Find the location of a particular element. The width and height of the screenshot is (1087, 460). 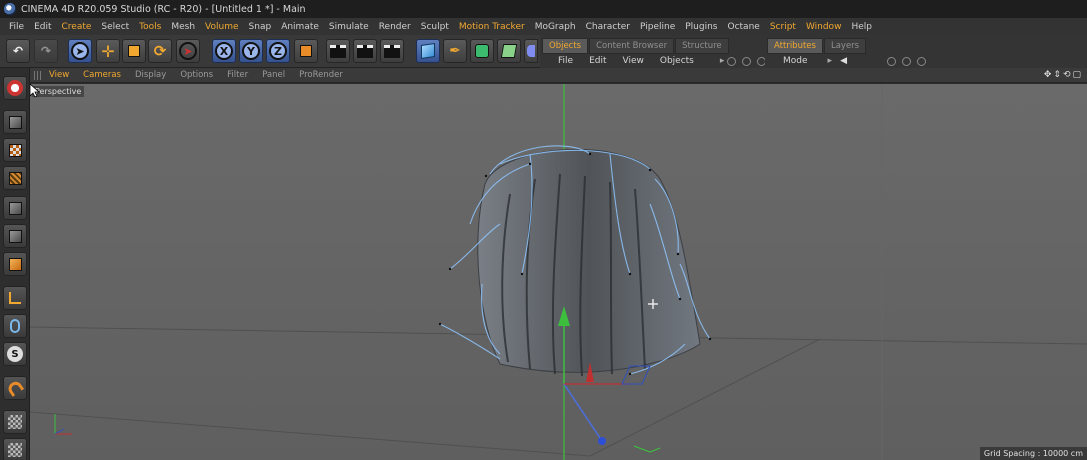

viewport-menu-prorender: ProRender is located at coordinates (321, 75).